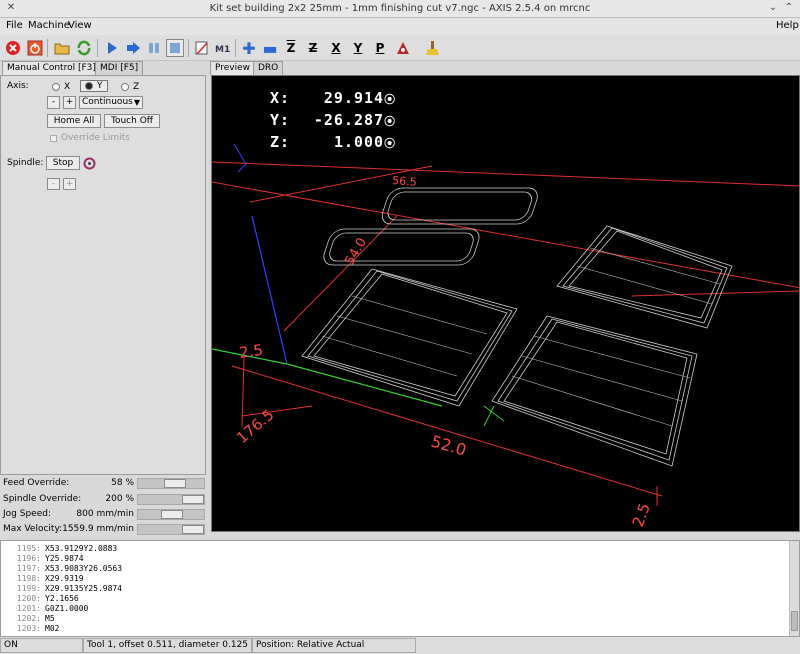 Image resolution: width=800 pixels, height=654 pixels. What do you see at coordinates (28, 578) in the screenshot?
I see `line-number: 1198:` at bounding box center [28, 578].